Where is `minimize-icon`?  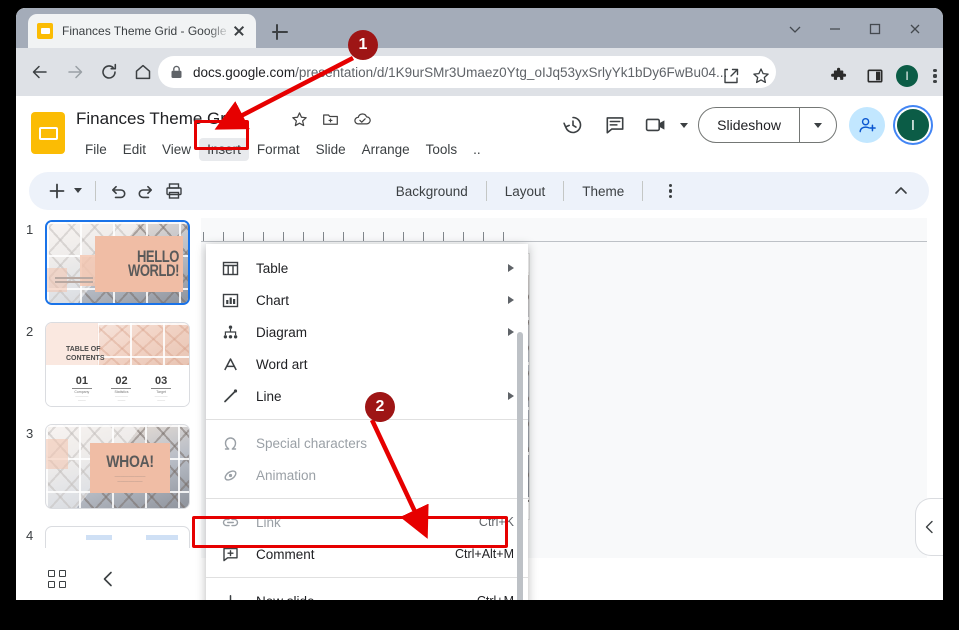
minimize-icon is located at coordinates (835, 29).